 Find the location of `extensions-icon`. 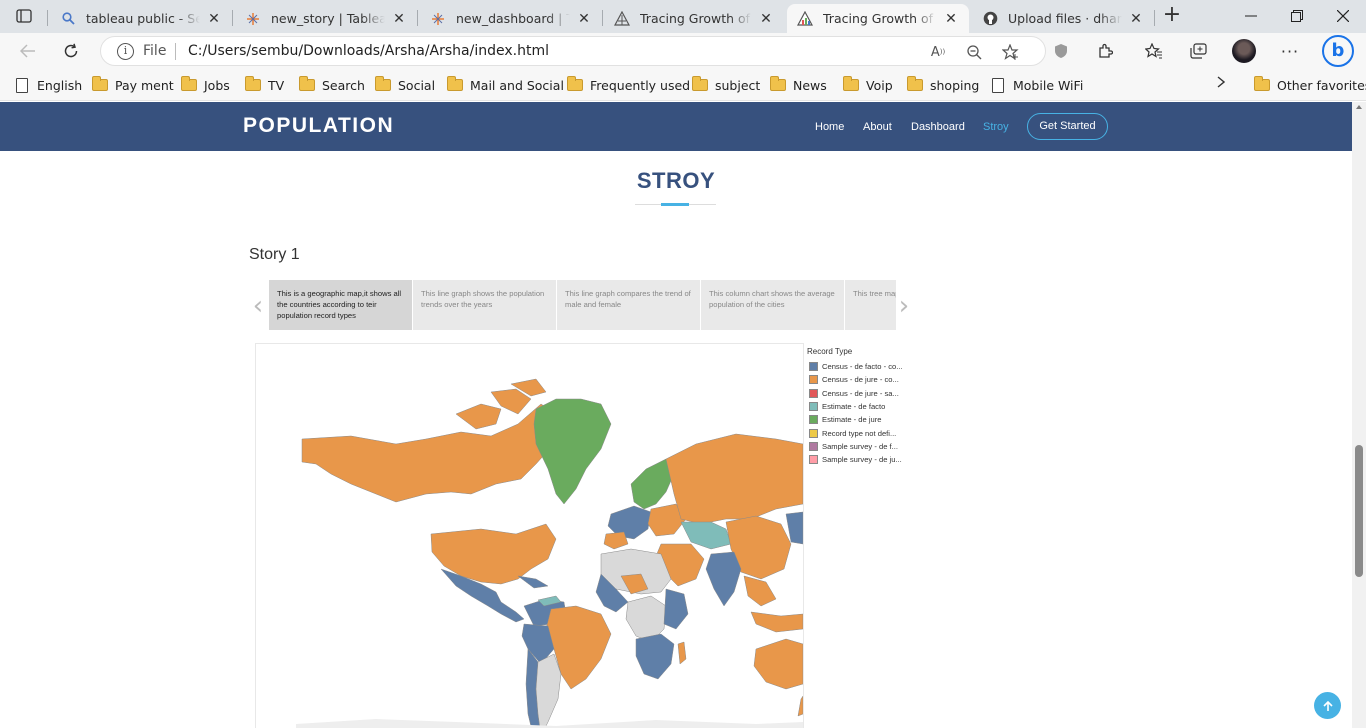

extensions-icon is located at coordinates (1105, 51).